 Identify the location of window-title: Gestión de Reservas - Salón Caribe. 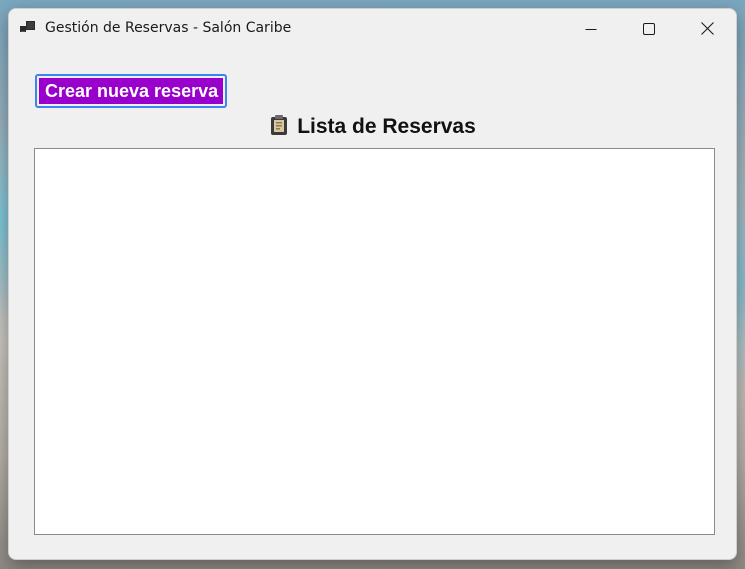
(168, 28).